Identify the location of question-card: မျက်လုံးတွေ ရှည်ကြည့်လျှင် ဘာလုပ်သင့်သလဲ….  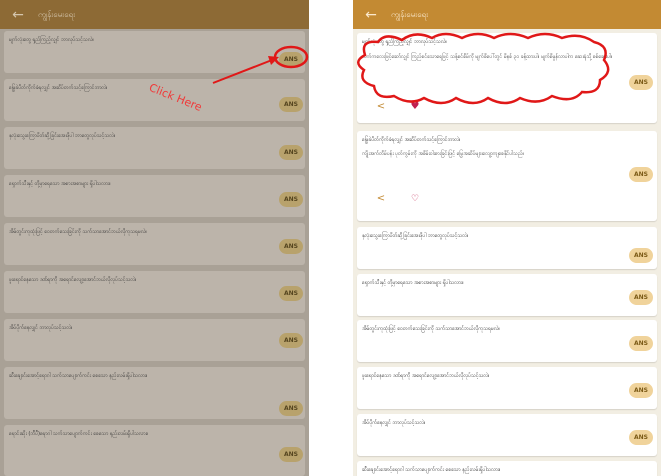
(154, 52).